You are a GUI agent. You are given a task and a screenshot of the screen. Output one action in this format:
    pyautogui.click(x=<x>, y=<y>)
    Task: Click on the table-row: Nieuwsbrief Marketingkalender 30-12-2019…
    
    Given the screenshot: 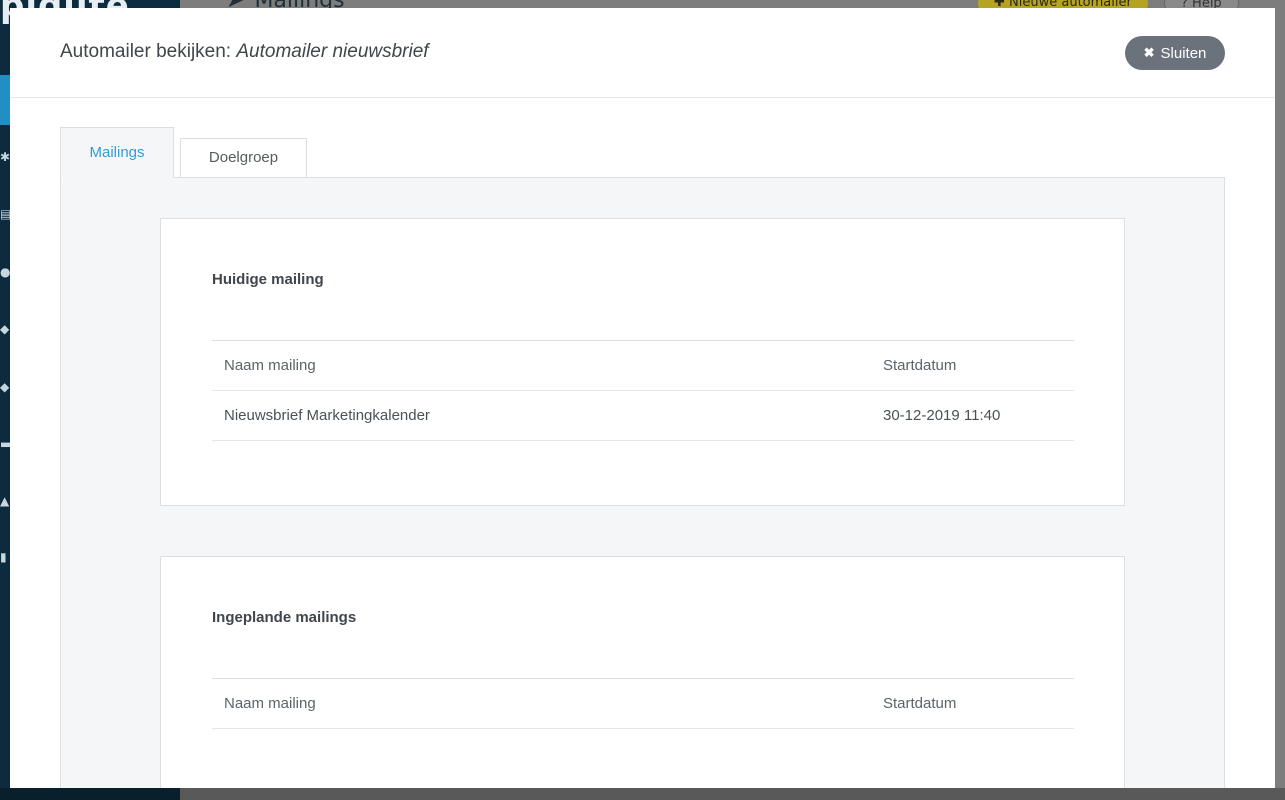 What is the action you would take?
    pyautogui.click(x=643, y=416)
    